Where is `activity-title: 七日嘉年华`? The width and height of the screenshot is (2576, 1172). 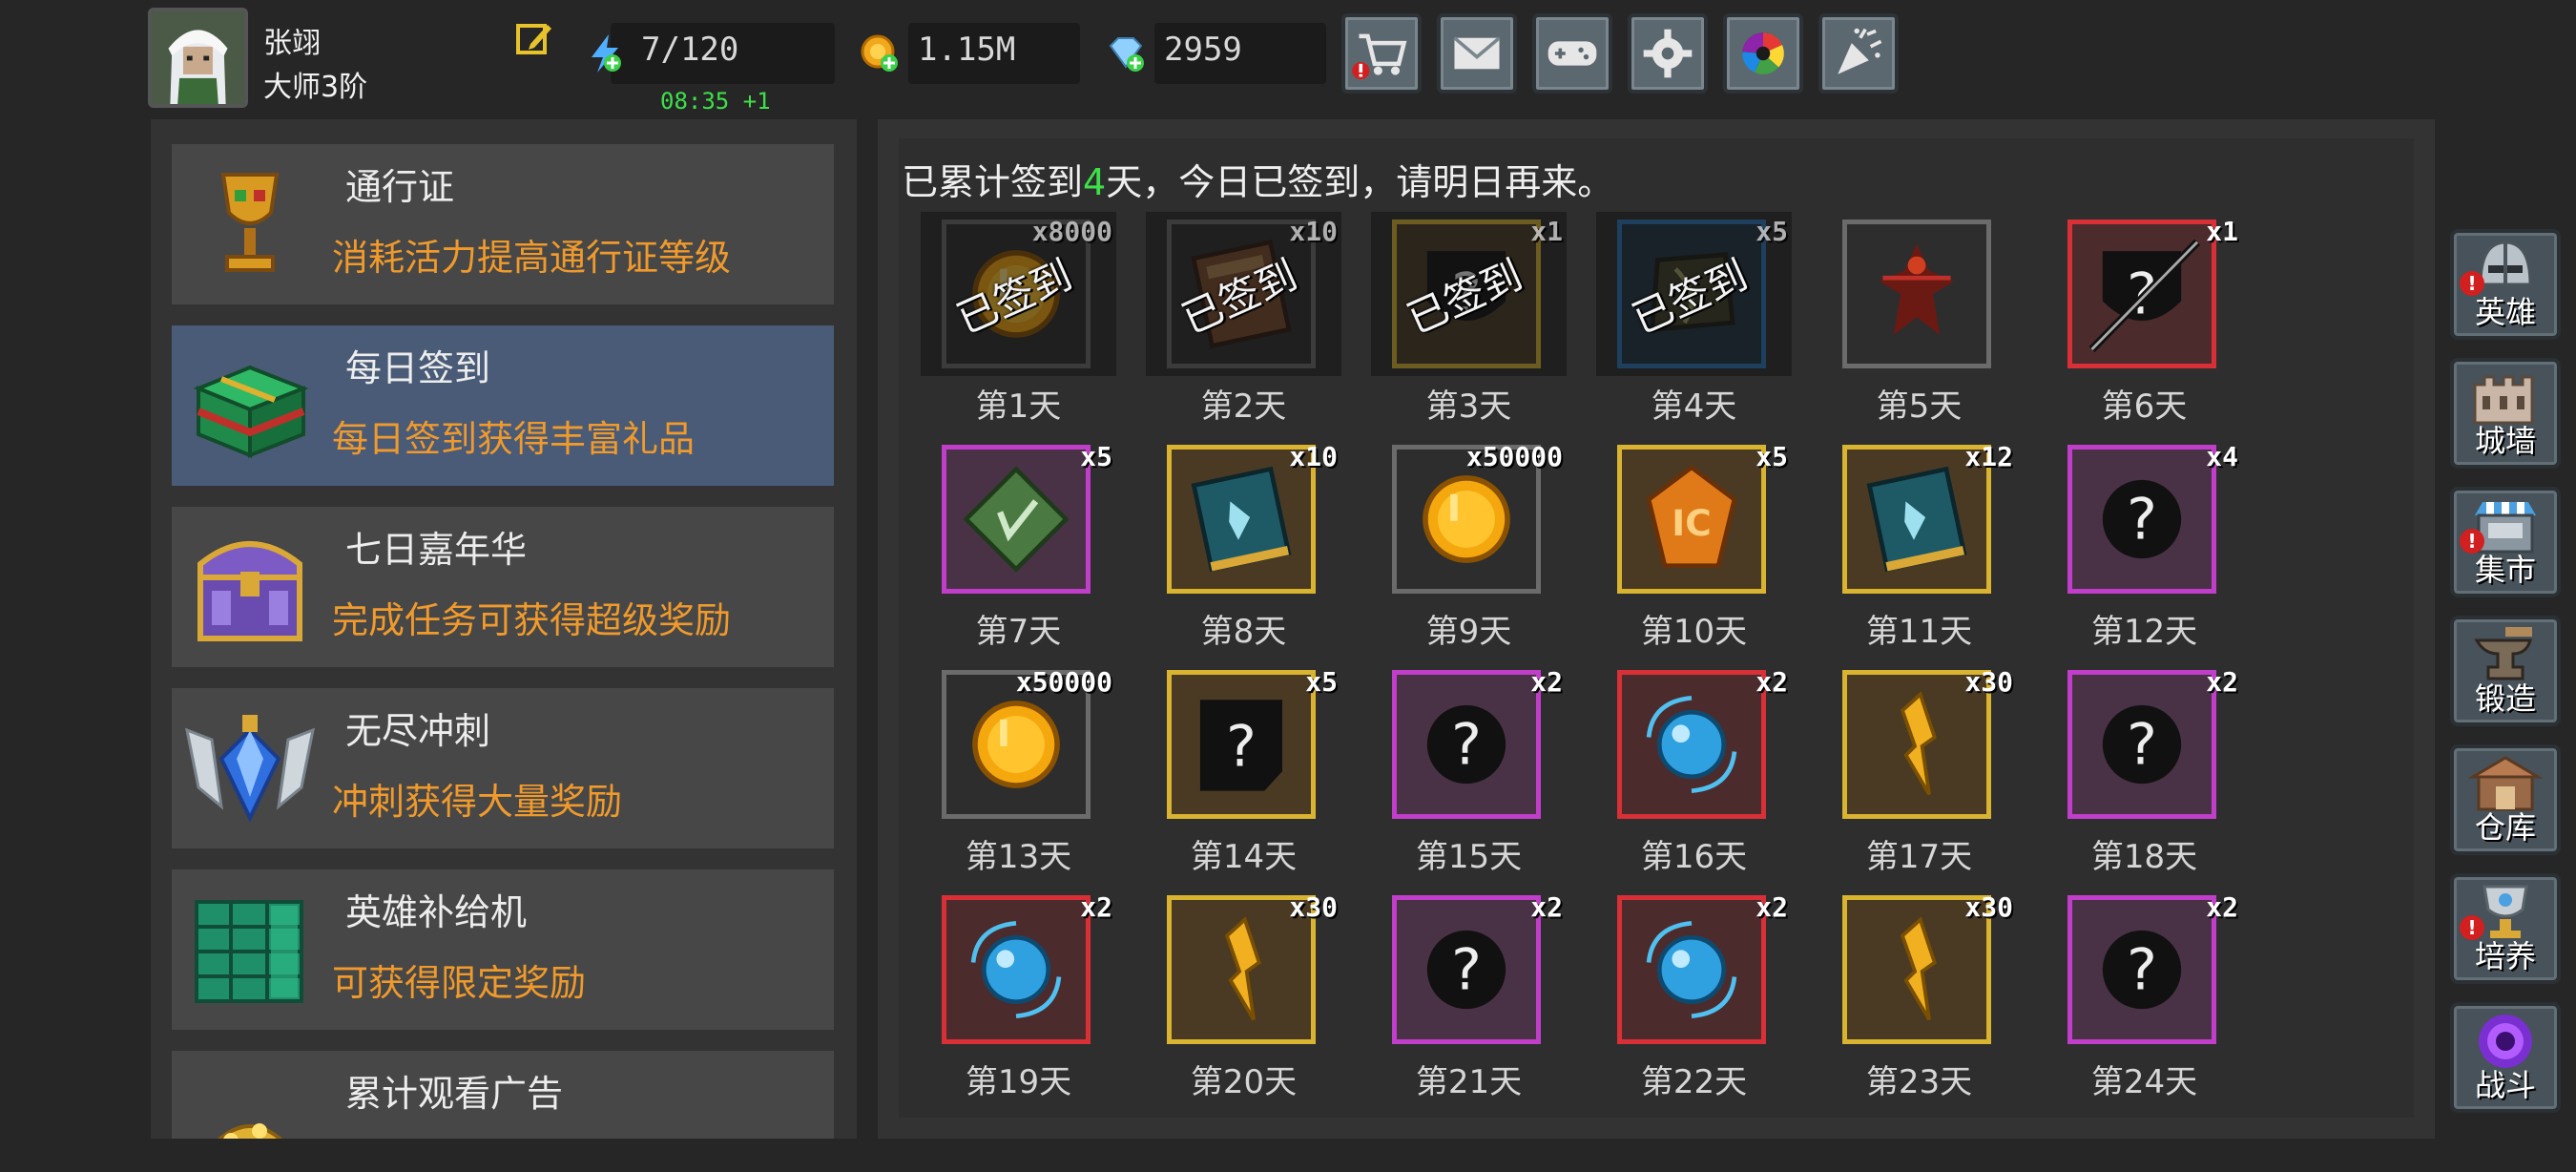
activity-title: 七日嘉年华 is located at coordinates (436, 550).